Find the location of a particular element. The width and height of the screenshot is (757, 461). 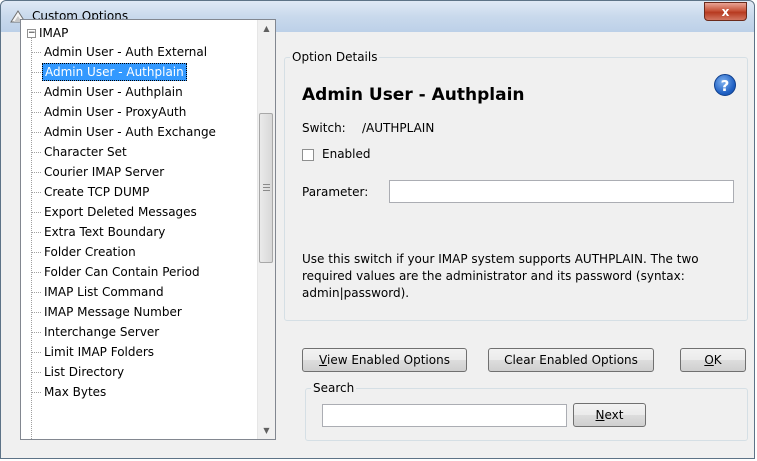

collapse-icon: − is located at coordinates (31, 33).